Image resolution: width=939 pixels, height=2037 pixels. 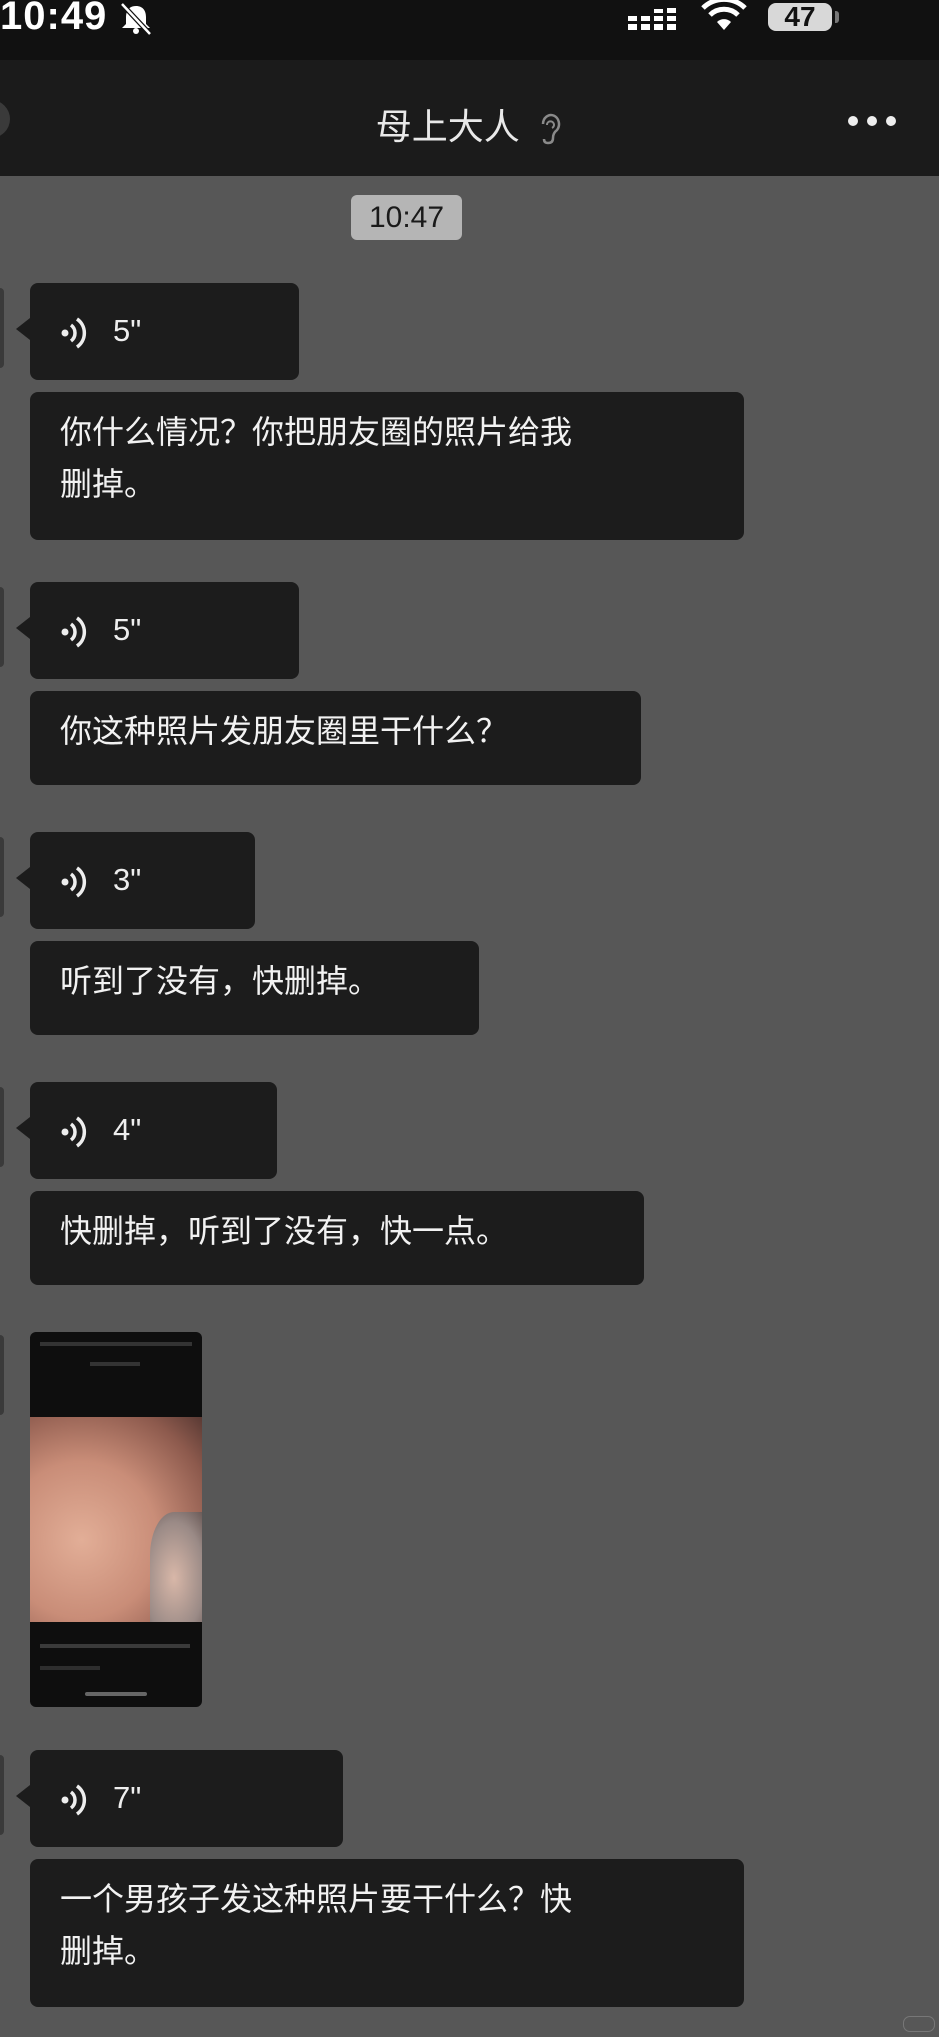 I want to click on chat-title: 母上大人, so click(x=469, y=124).